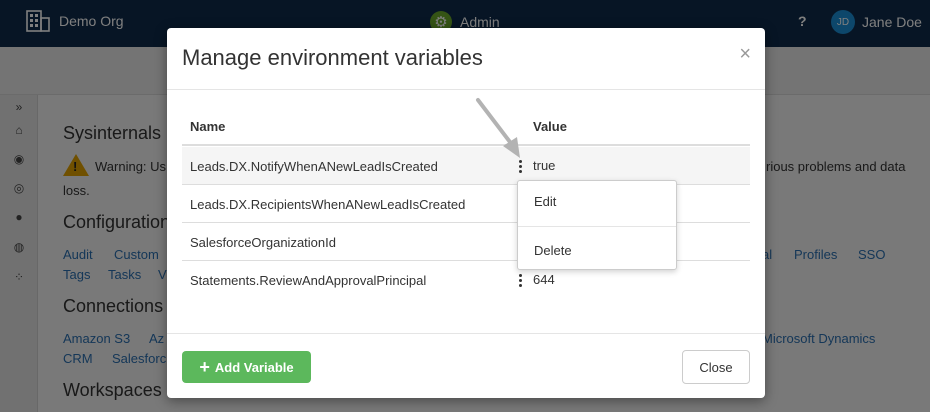 The height and width of the screenshot is (412, 930). What do you see at coordinates (208, 126) in the screenshot?
I see `column-header-name: Name` at bounding box center [208, 126].